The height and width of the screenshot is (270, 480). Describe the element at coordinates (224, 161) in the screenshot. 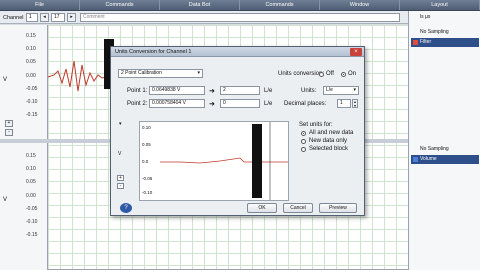

I see `preview-trace` at that location.